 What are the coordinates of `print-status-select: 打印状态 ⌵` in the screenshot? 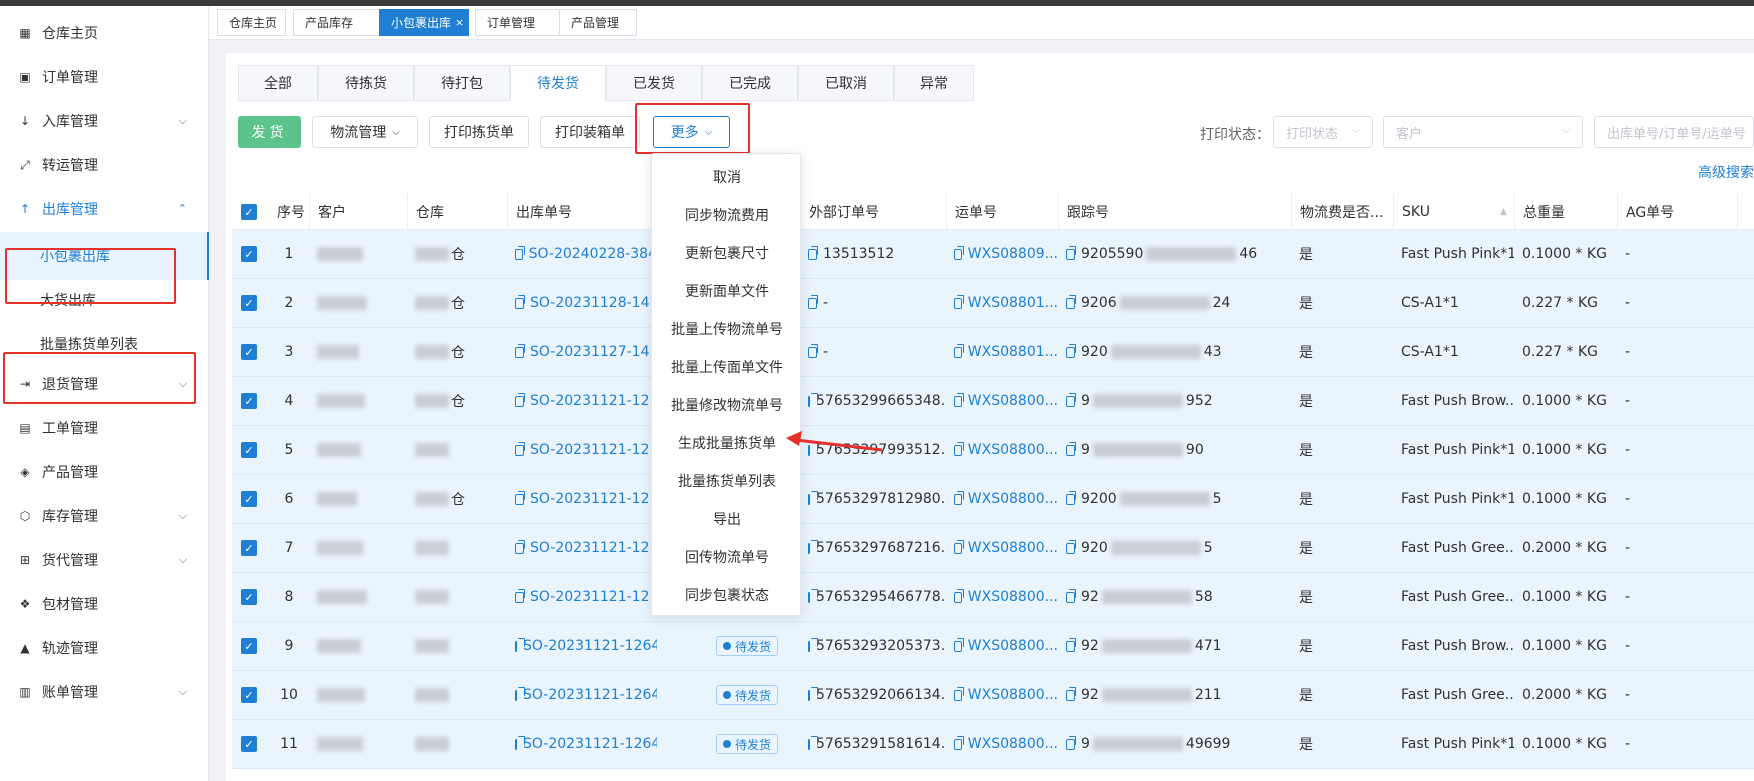 It's located at (1323, 132).